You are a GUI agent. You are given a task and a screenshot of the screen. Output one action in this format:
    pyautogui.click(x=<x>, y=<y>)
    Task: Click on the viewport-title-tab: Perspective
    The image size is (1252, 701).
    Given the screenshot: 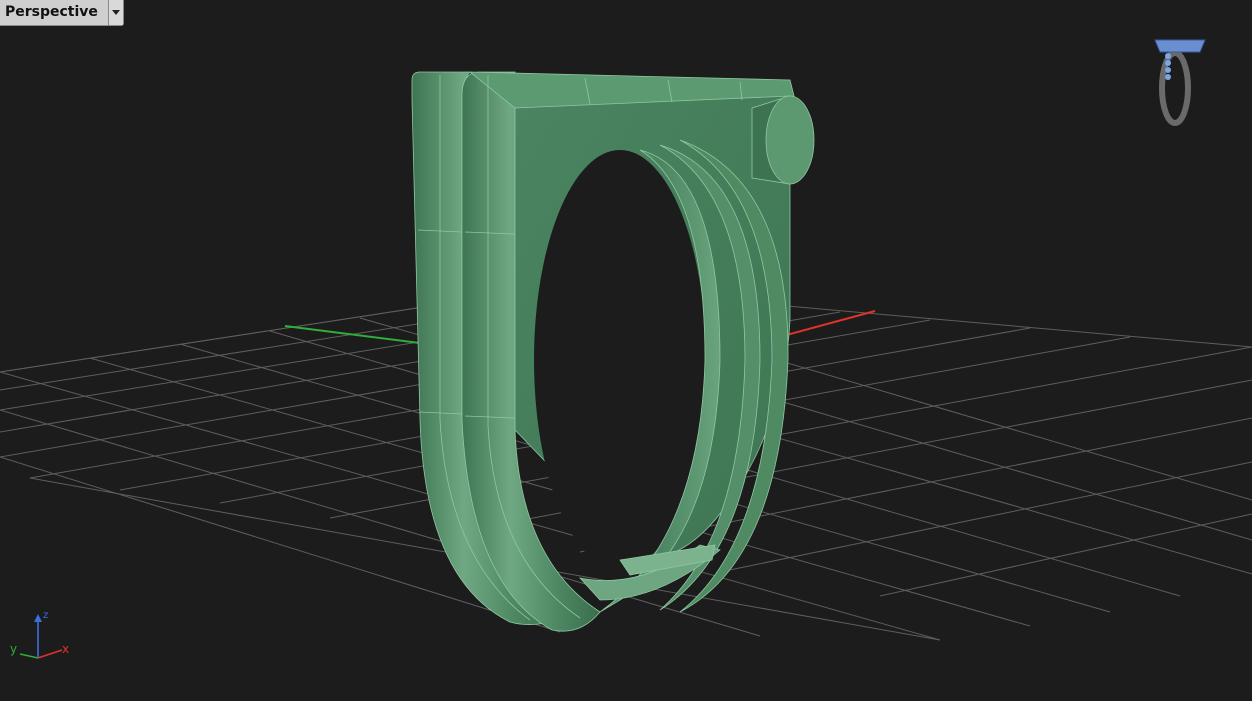 What is the action you would take?
    pyautogui.click(x=62, y=13)
    